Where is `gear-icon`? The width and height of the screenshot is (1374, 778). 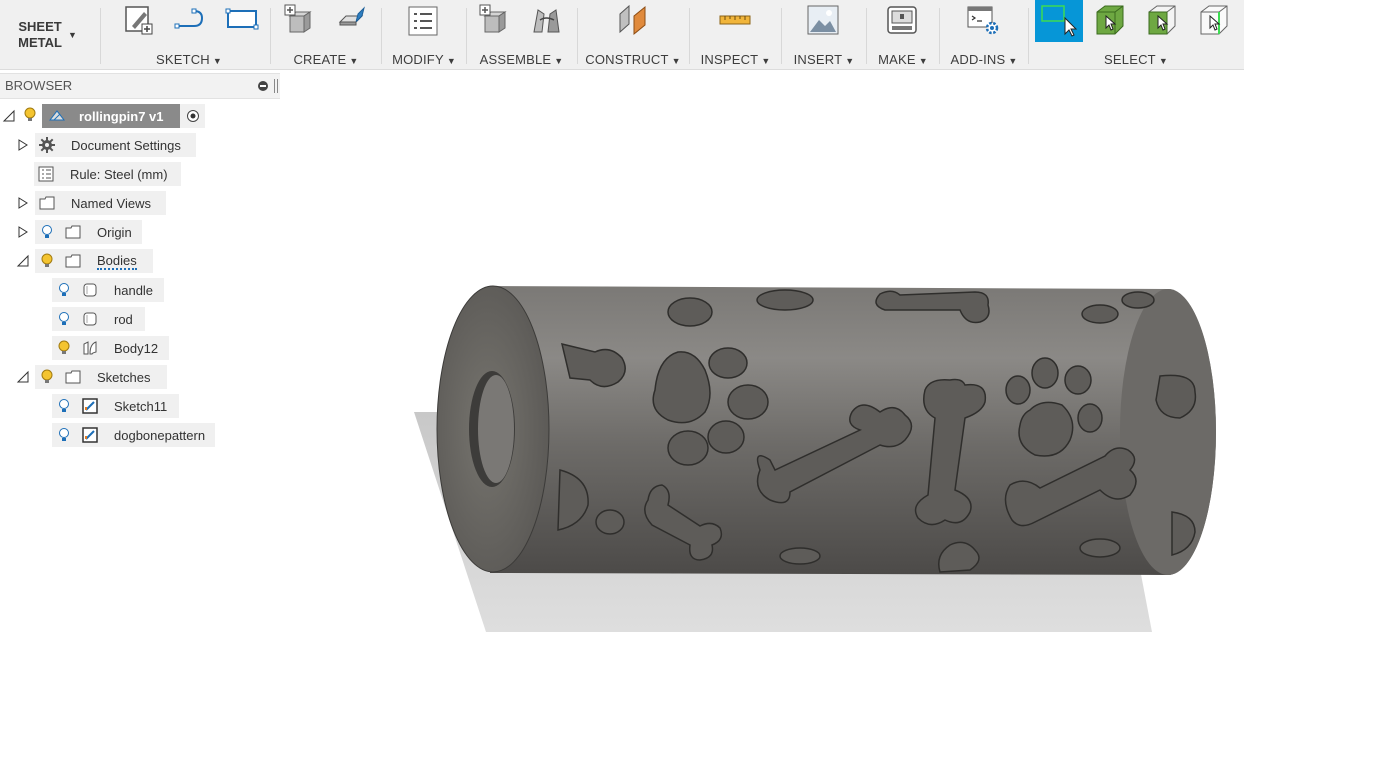 gear-icon is located at coordinates (47, 145).